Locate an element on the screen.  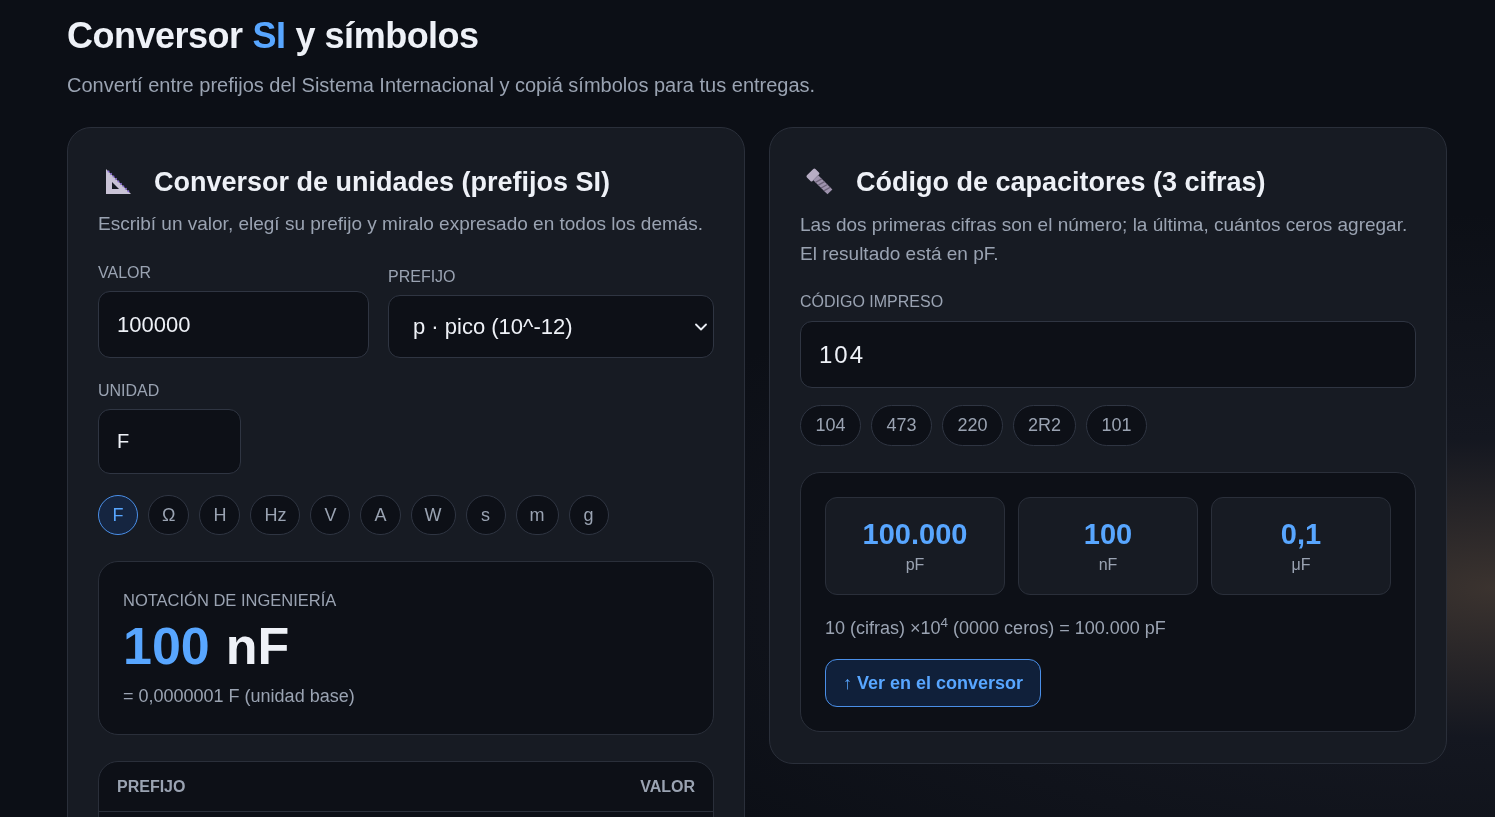
code-input: 104 is located at coordinates (1108, 354).